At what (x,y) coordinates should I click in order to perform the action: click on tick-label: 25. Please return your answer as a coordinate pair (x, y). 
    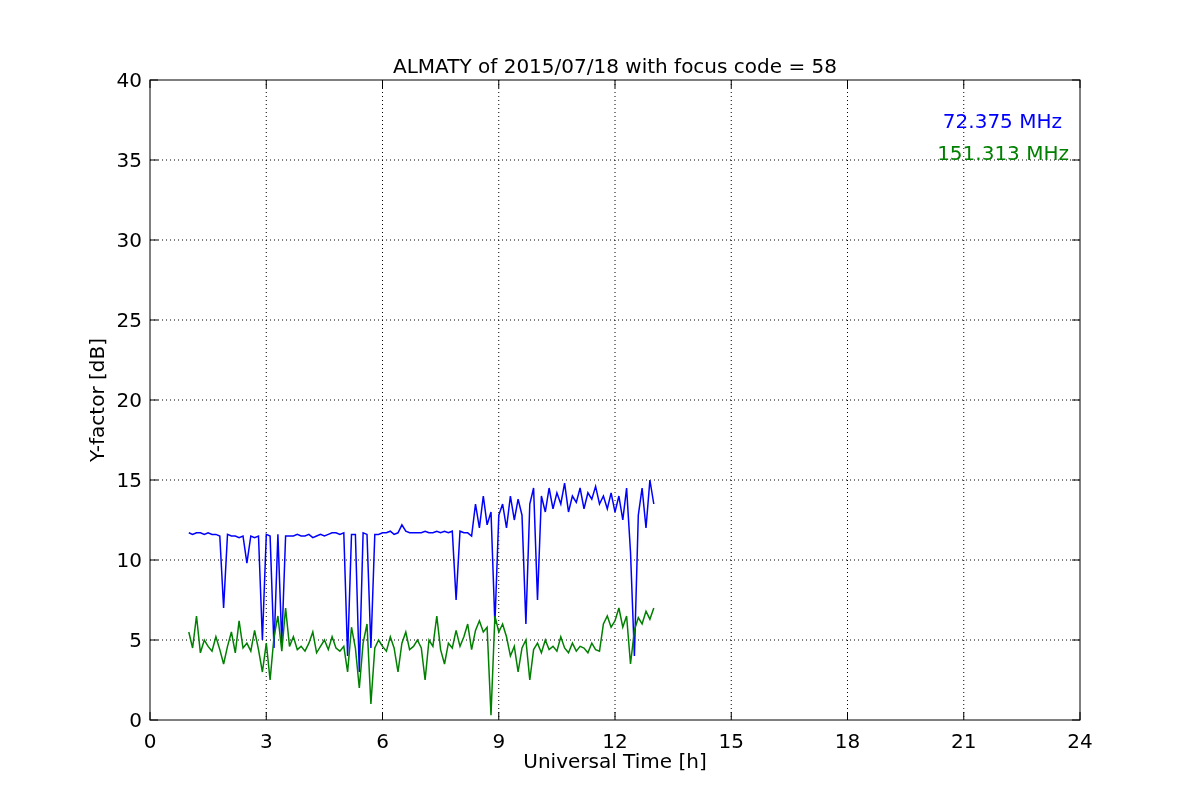
    Looking at the image, I should click on (129, 320).